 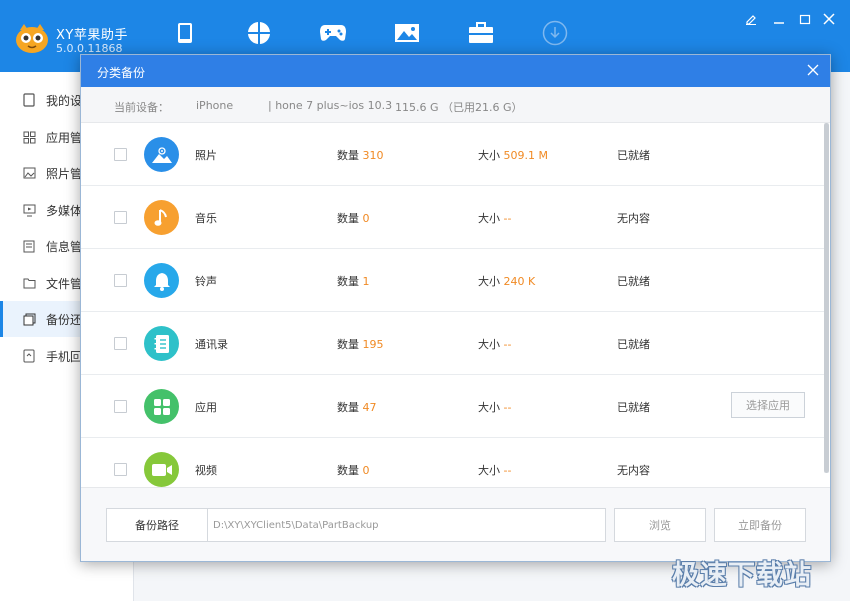 What do you see at coordinates (525, 155) in the screenshot?
I see `size-value: 509.1 M` at bounding box center [525, 155].